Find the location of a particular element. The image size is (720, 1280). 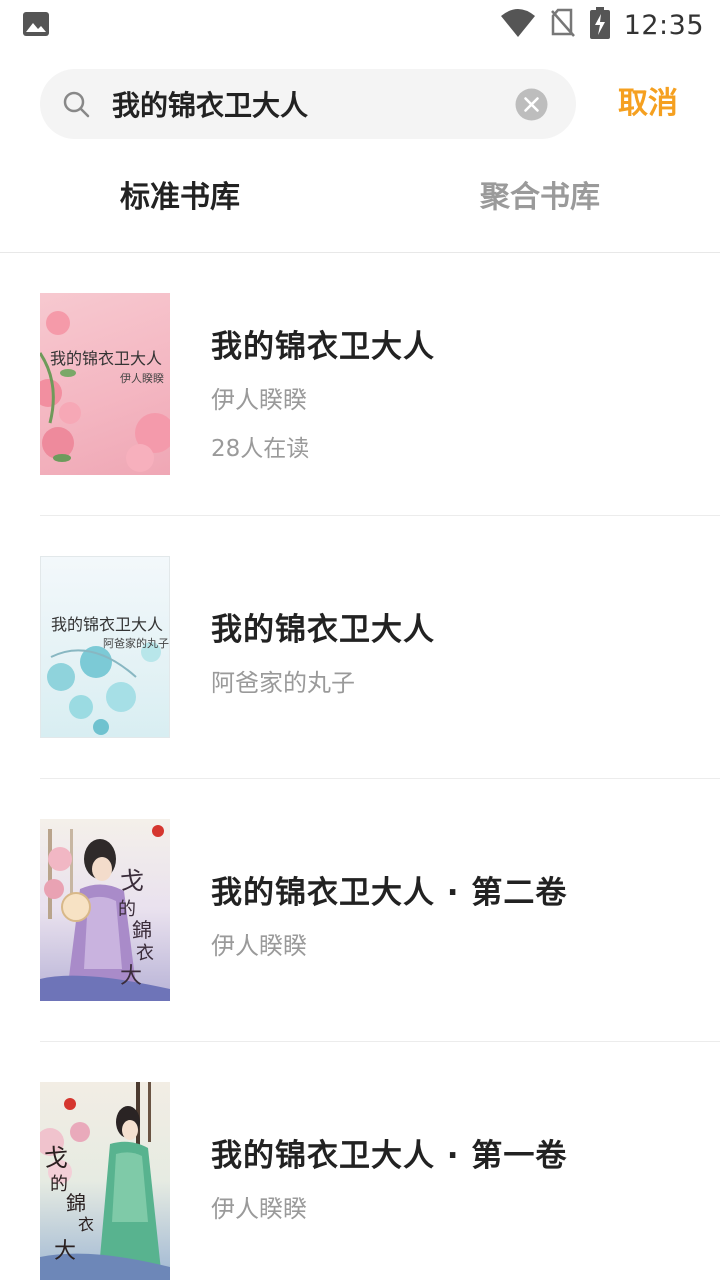

status-bar: 12:35 is located at coordinates (360, 25).